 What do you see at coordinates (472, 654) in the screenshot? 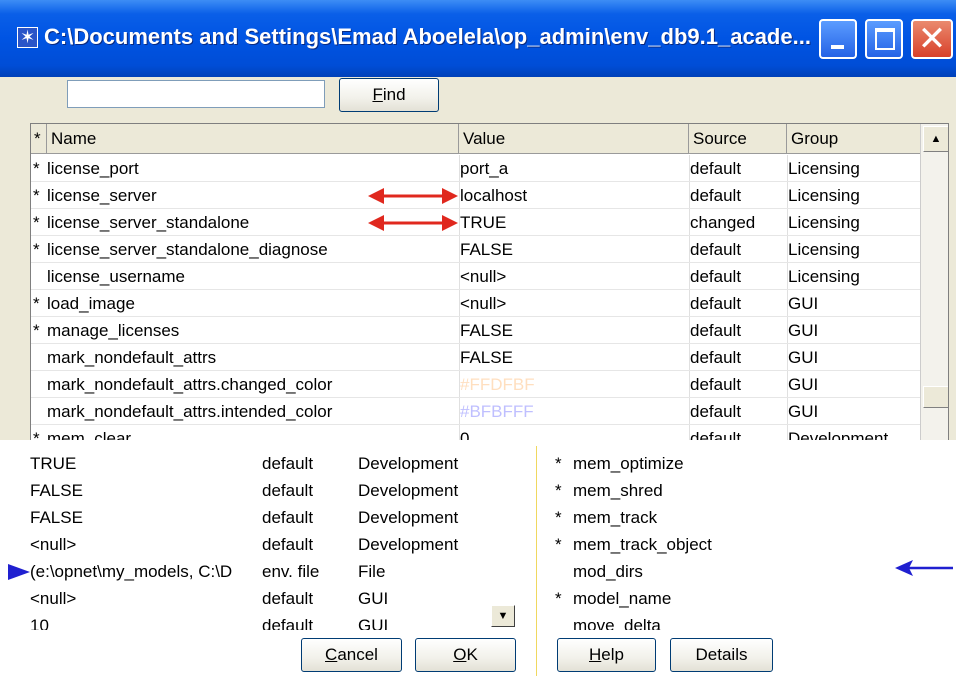
I see `ok-label: K` at bounding box center [472, 654].